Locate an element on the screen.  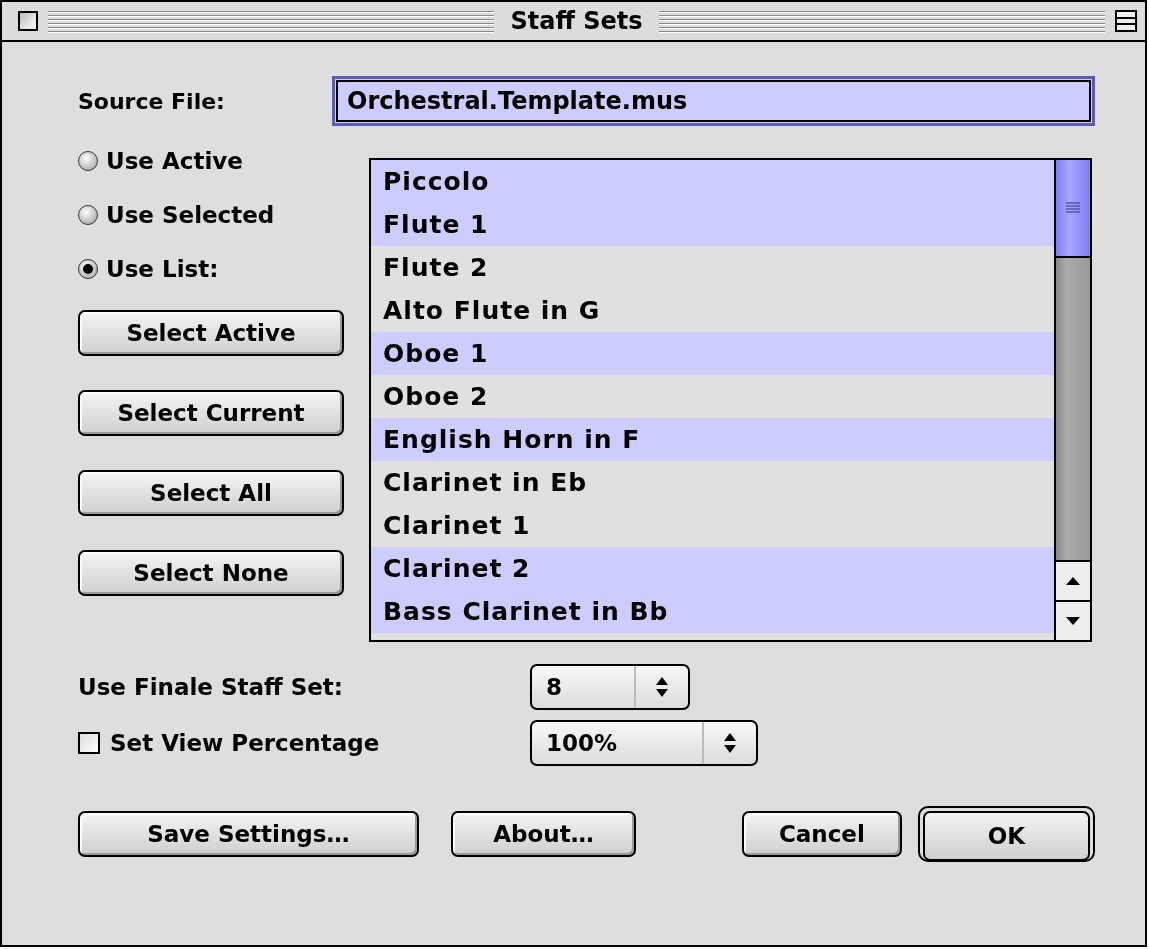
list-item: English Horn in F is located at coordinates (712, 439).